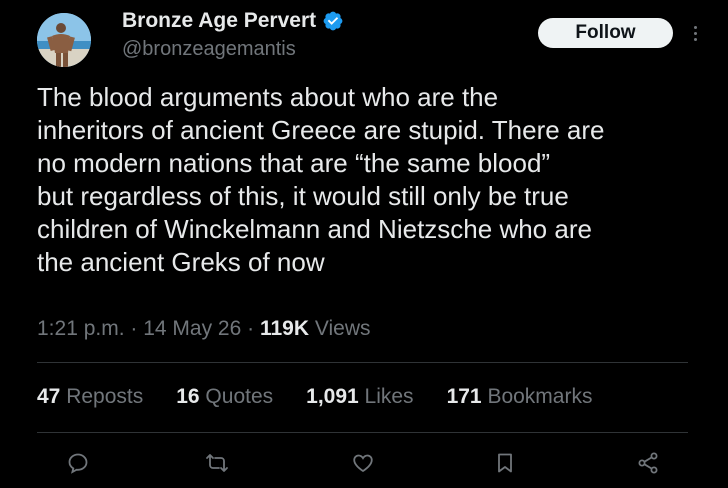 The height and width of the screenshot is (488, 728). I want to click on reposts-stat: 47 Reposts, so click(90, 397).